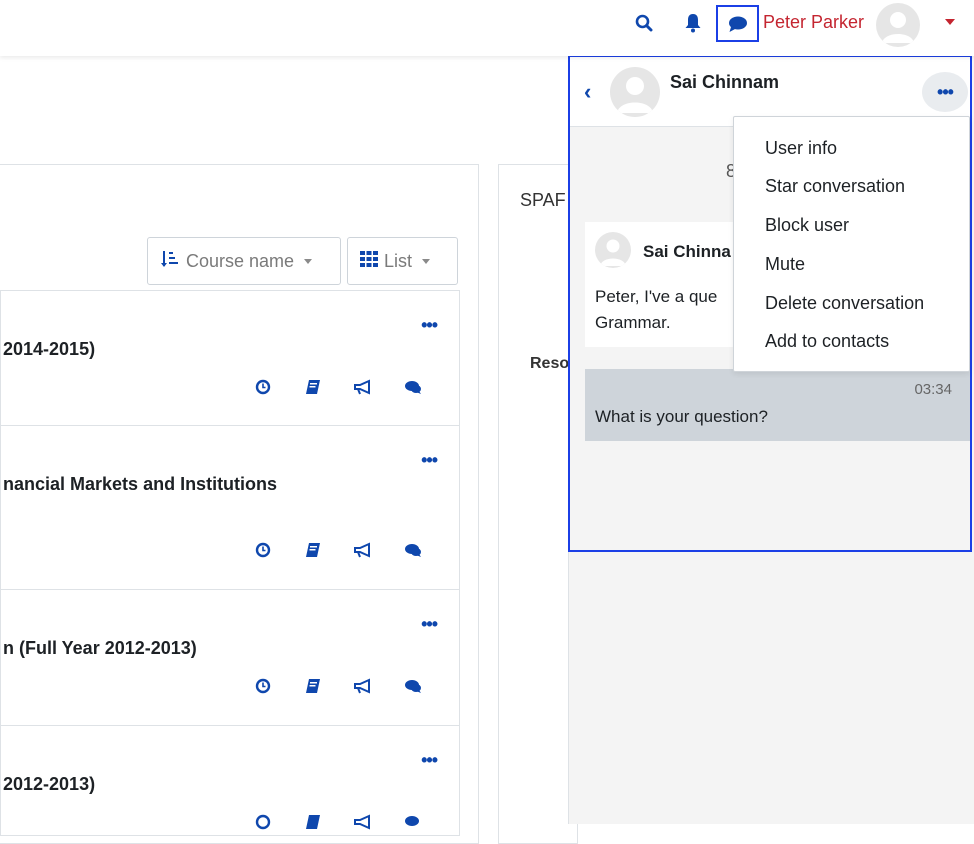 The width and height of the screenshot is (974, 844). I want to click on message-icon, so click(737, 23).